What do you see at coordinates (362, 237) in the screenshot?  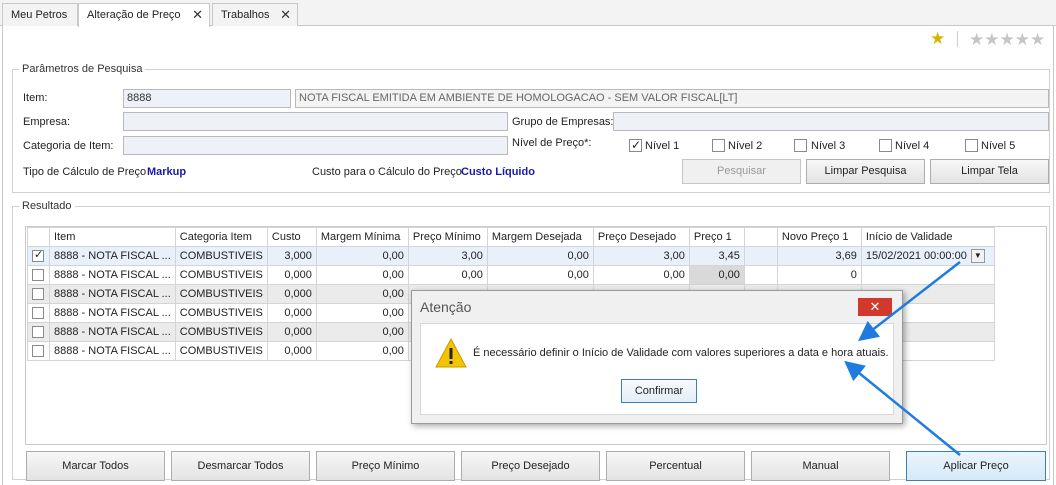 I see `col-margem-minima: Margem Mínima` at bounding box center [362, 237].